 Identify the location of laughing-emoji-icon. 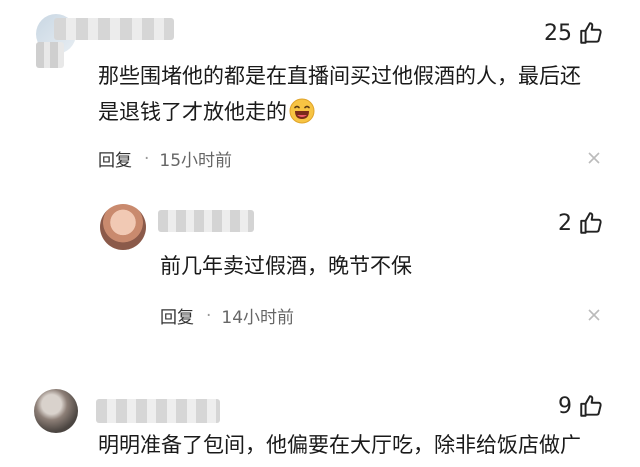
(302, 116).